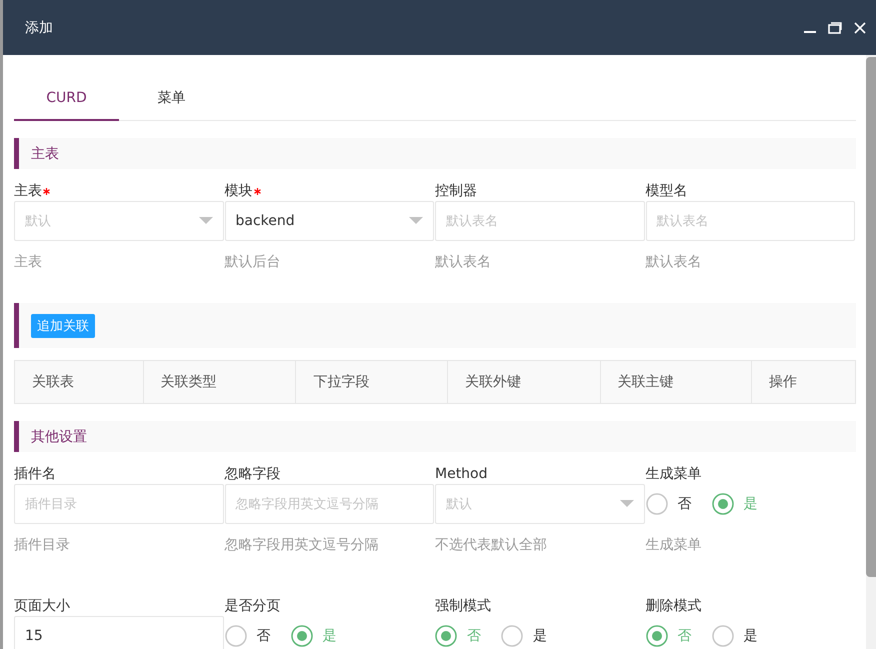 This screenshot has width=876, height=649. I want to click on input-field: 忽略字段用英文逗号分隔, so click(329, 504).